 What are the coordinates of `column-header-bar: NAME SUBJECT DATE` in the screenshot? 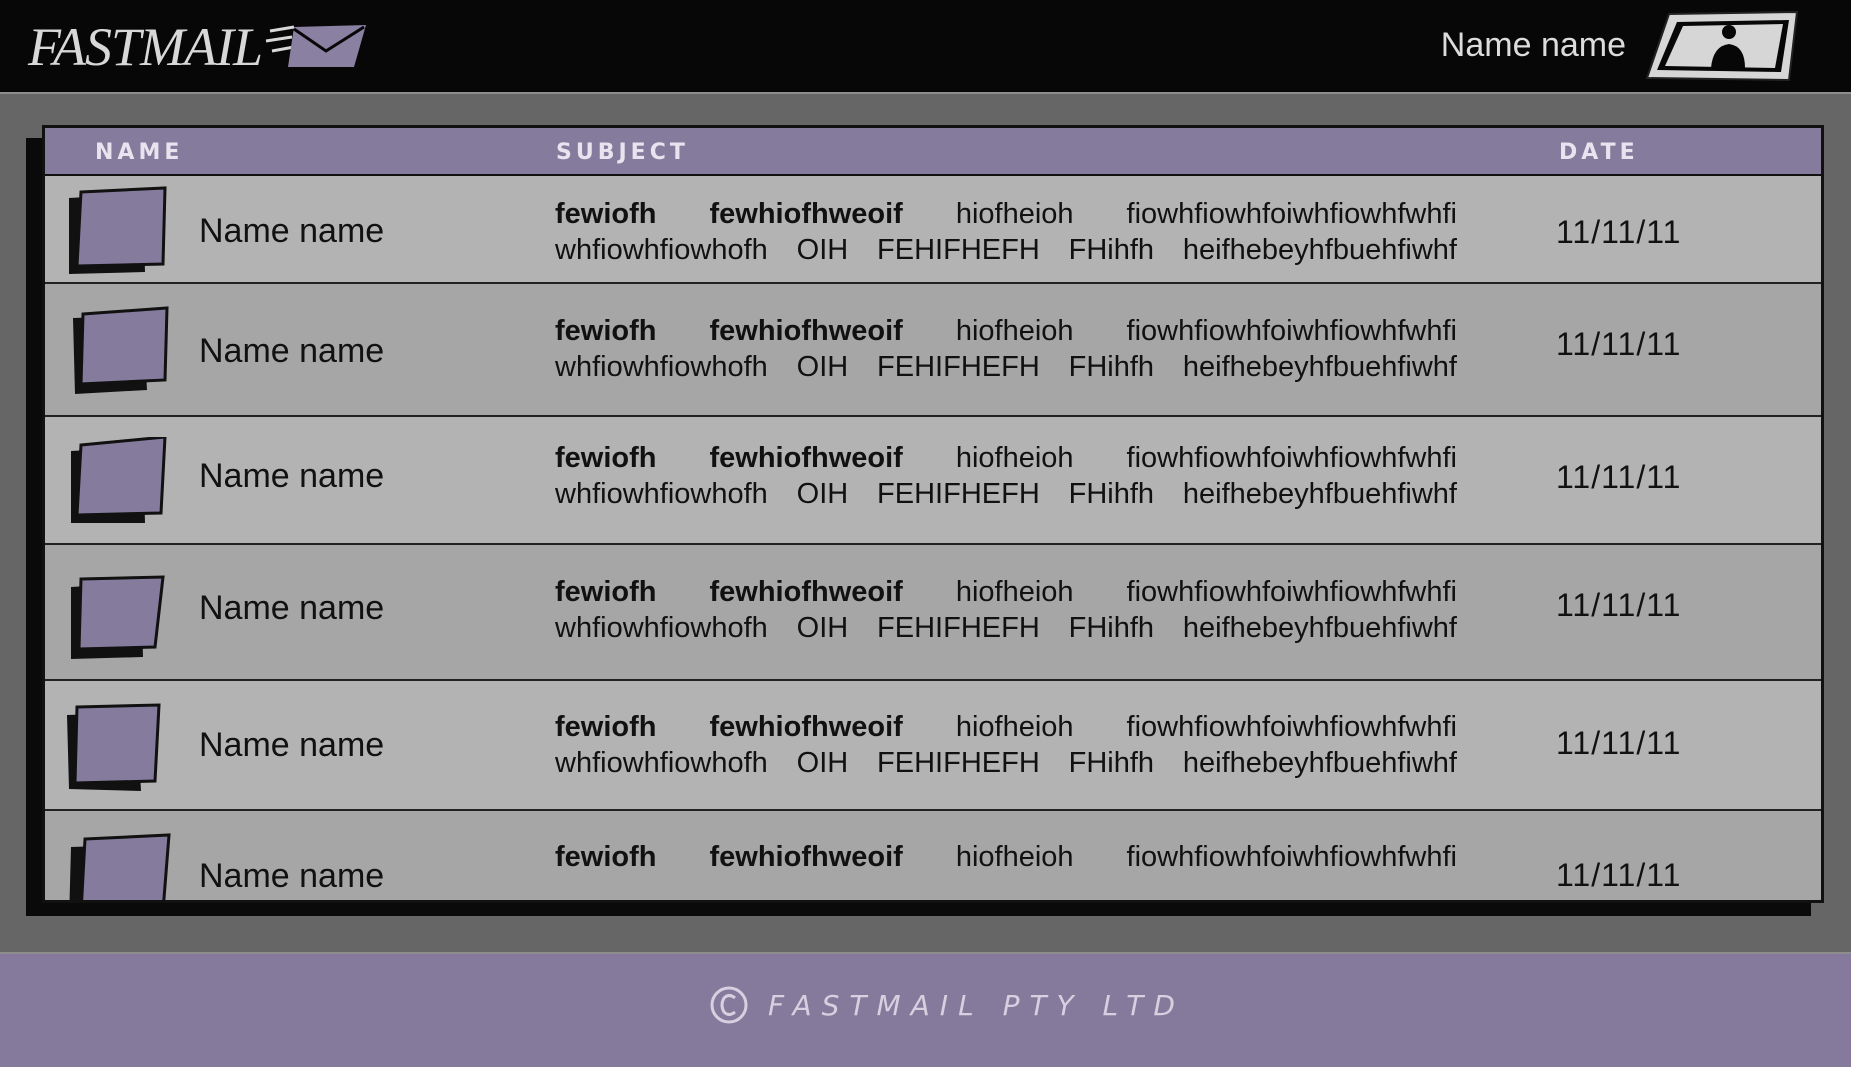 It's located at (933, 152).